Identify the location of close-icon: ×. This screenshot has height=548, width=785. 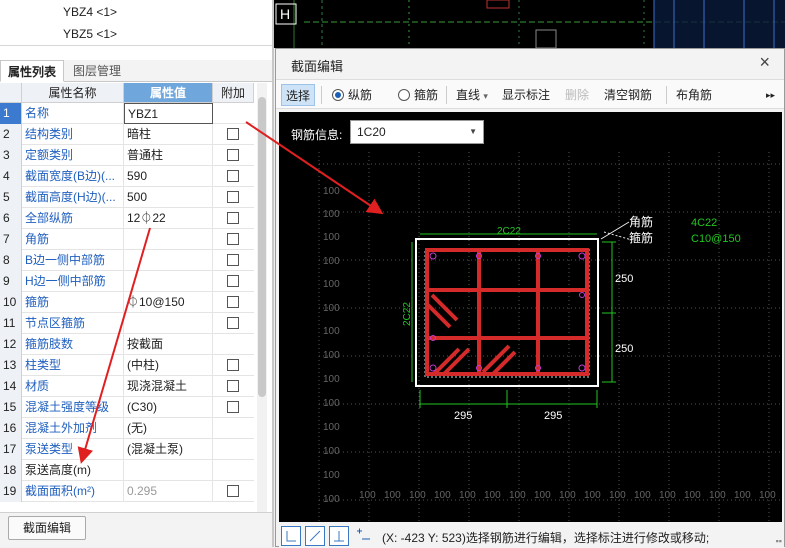
(764, 62).